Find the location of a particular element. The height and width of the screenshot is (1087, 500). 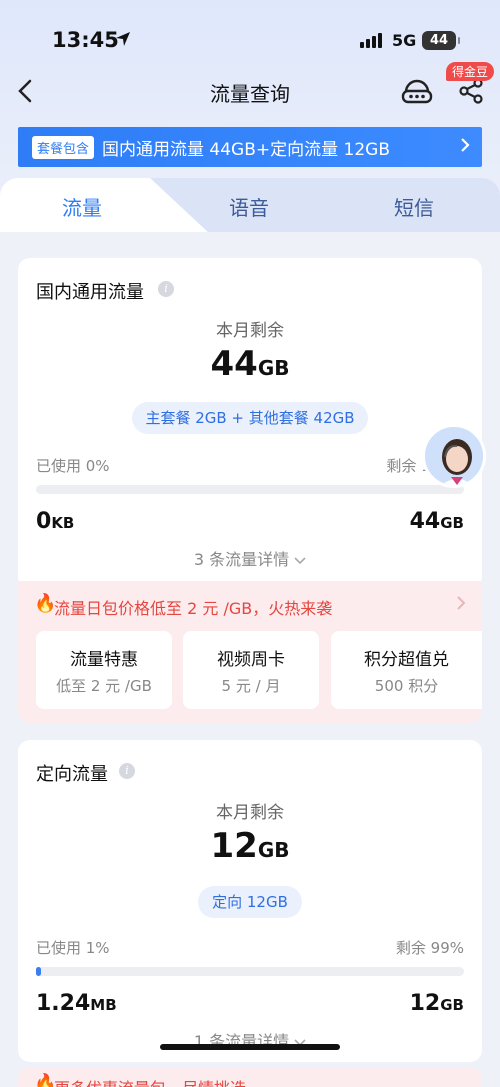

usage-progress-fill is located at coordinates (39, 971).